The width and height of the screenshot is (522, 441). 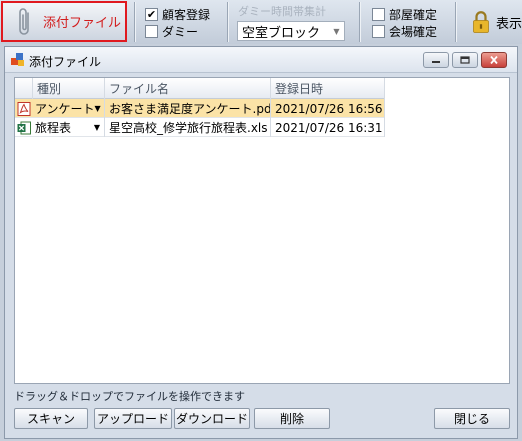 What do you see at coordinates (188, 127) in the screenshot?
I see `cell-filename: 星空高校_修学旅行旅程表.xls` at bounding box center [188, 127].